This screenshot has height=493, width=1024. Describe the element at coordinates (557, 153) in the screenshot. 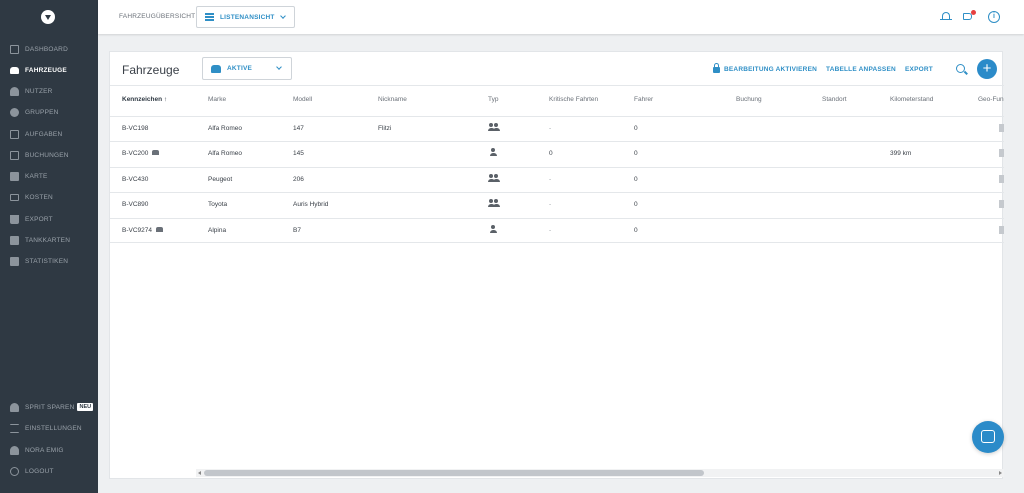

I see `table-row: B-VC200 Alfa Romeo 145 0 0 399 km` at that location.